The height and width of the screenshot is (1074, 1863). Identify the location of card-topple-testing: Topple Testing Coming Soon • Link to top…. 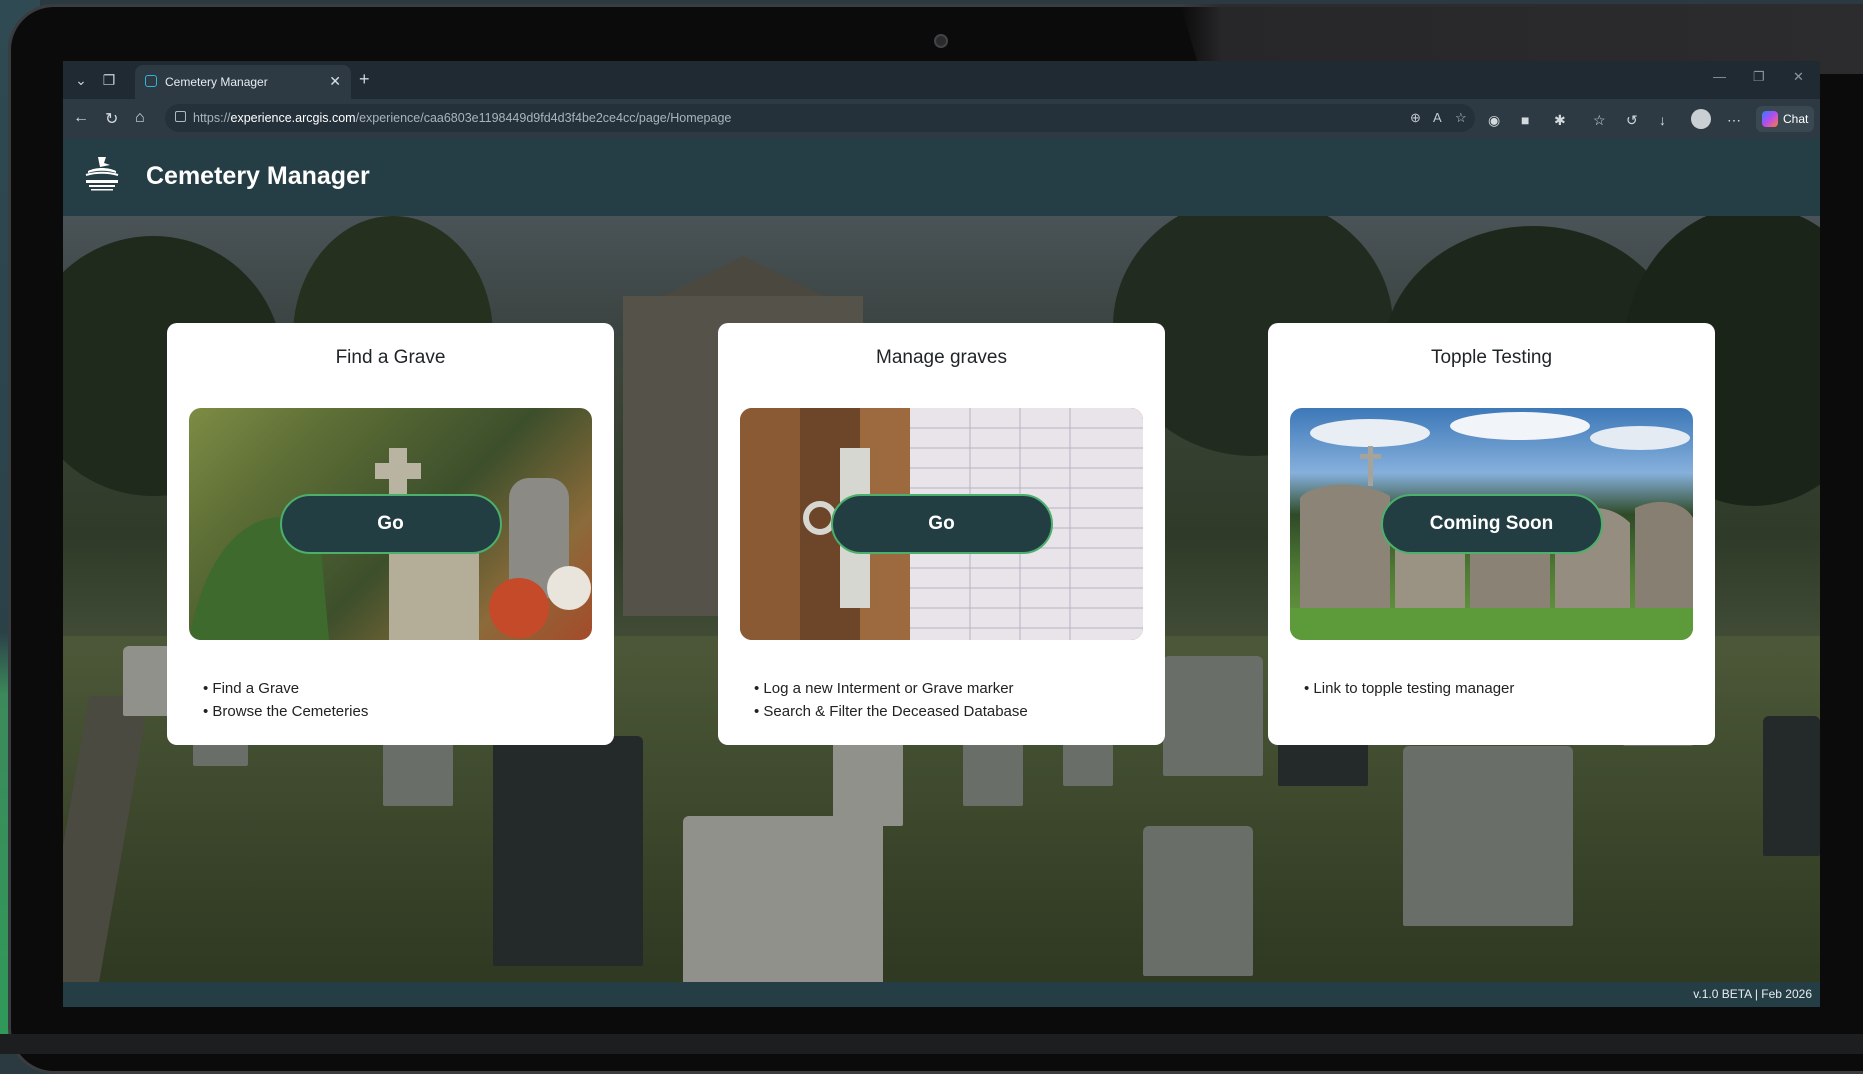
(1491, 534).